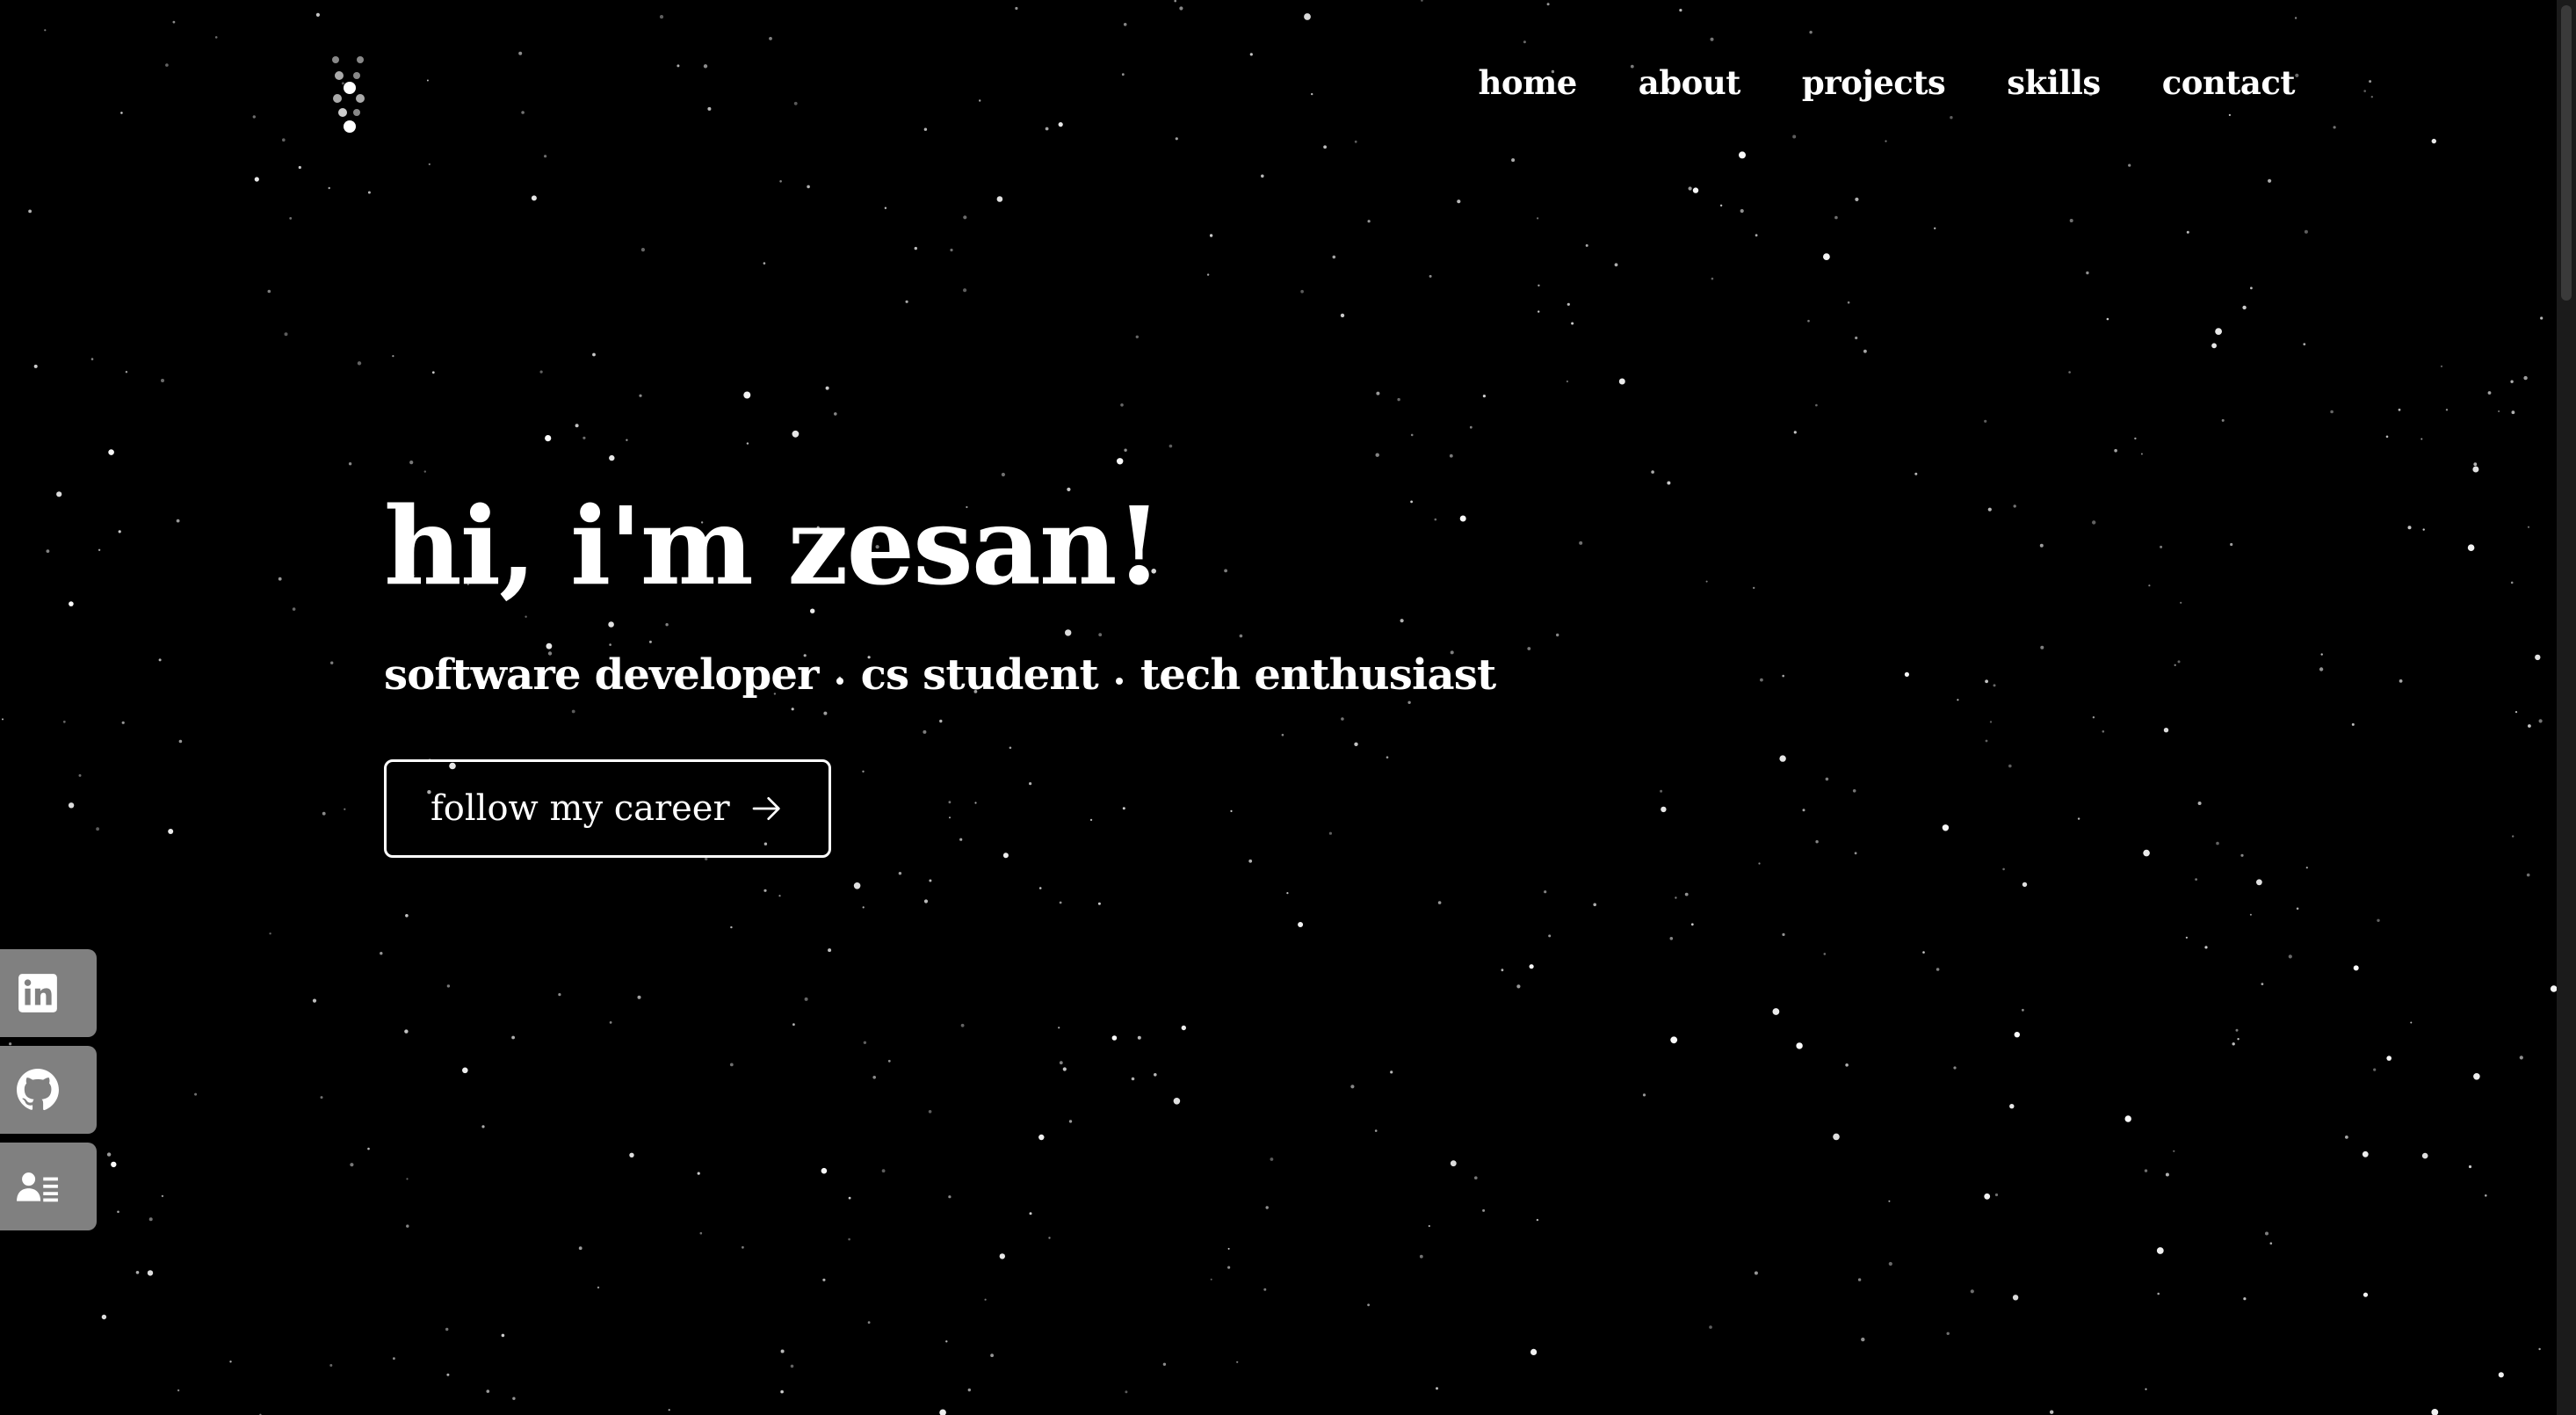  I want to click on nav-contact: contact, so click(2229, 83).